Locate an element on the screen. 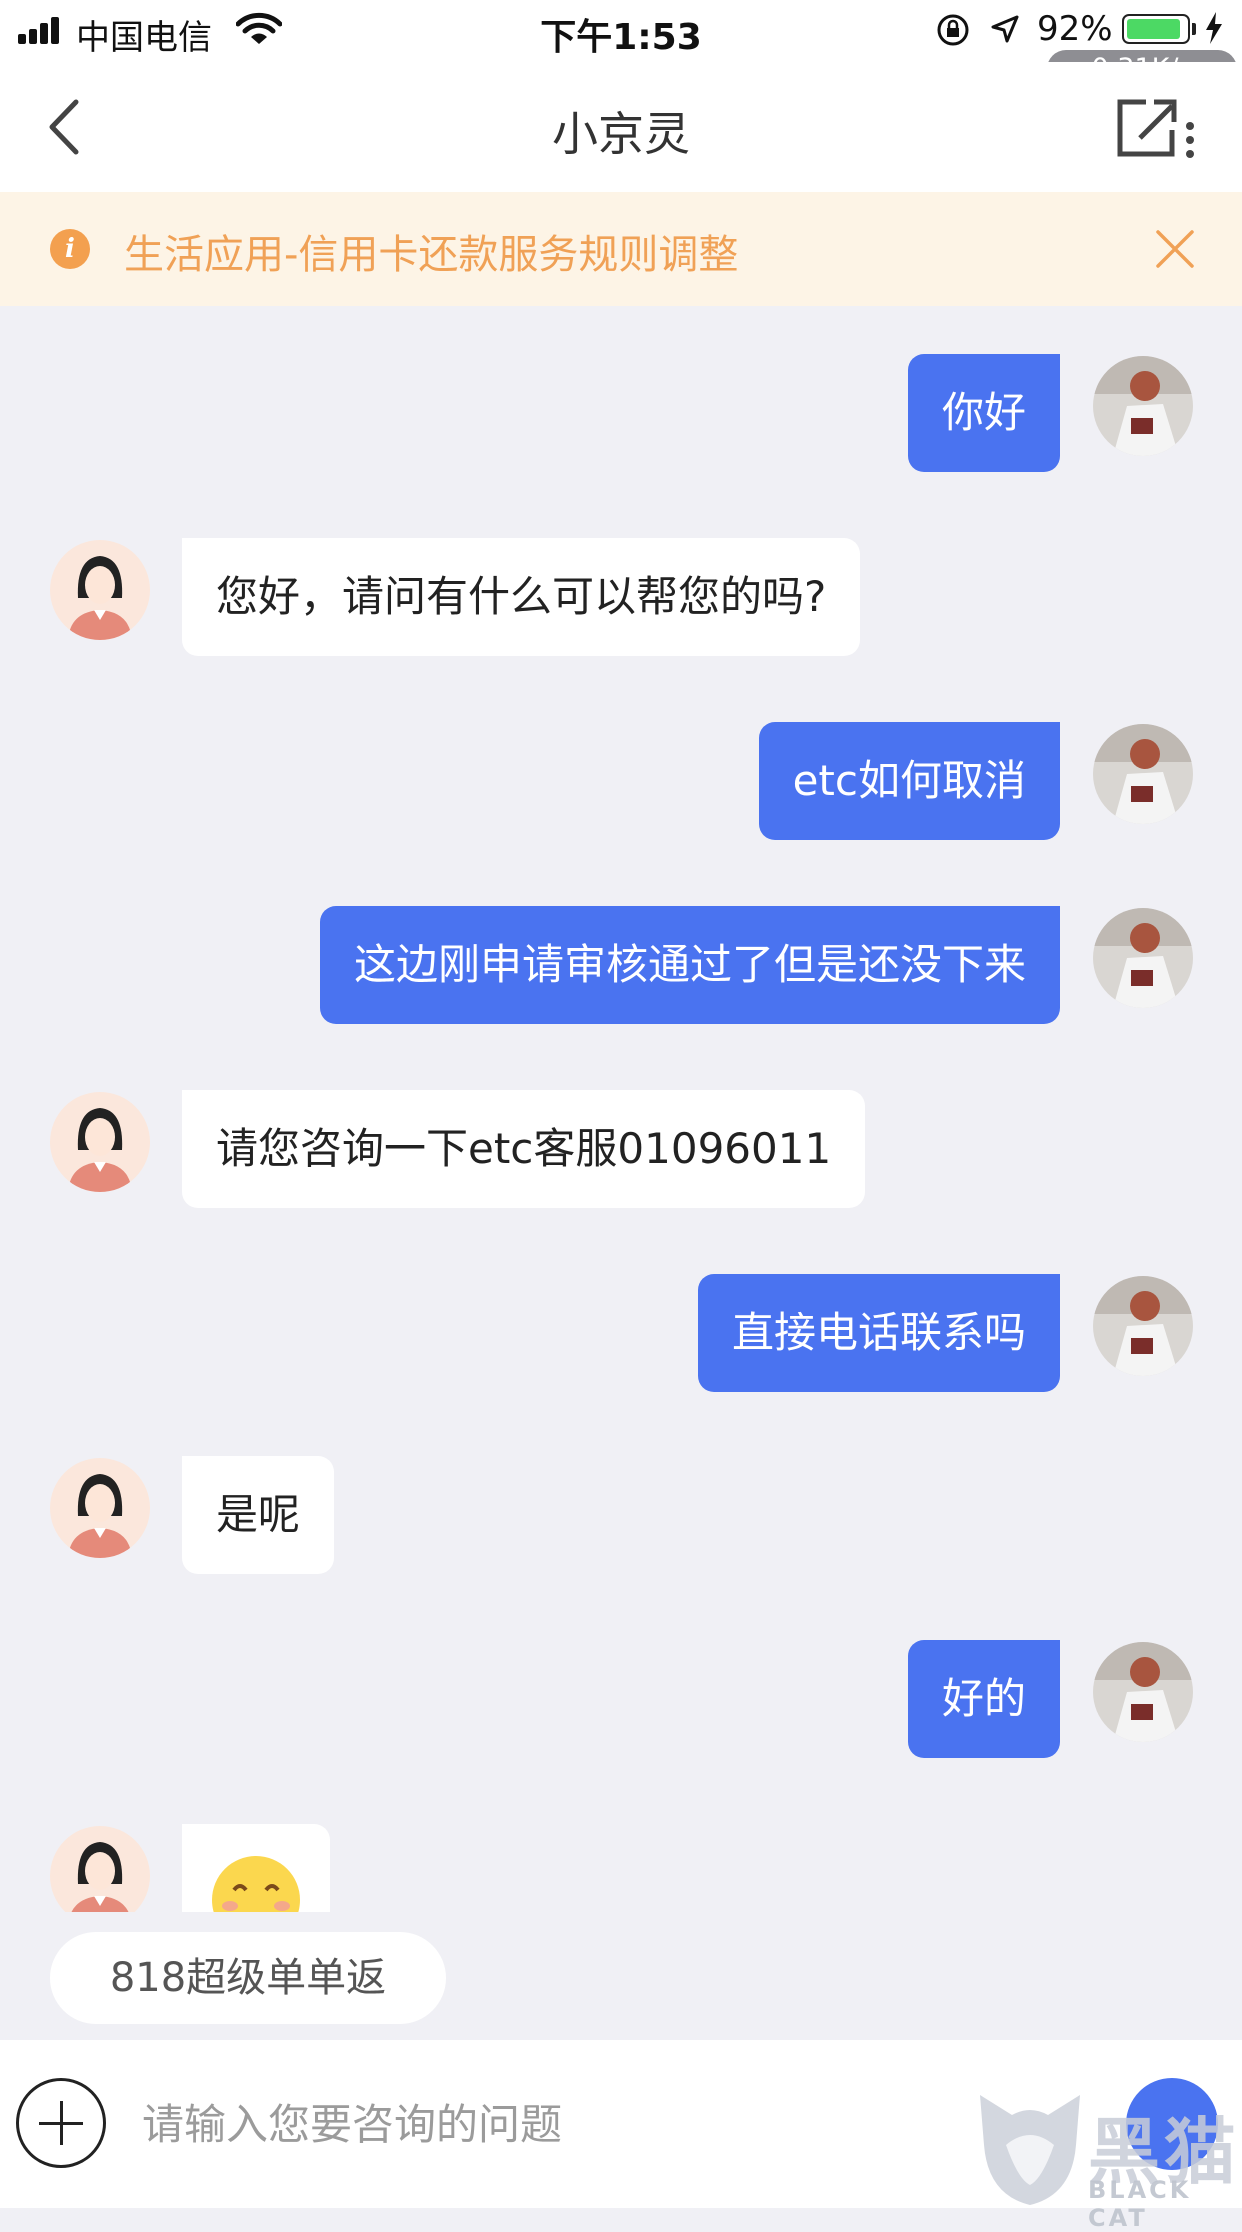 This screenshot has width=1242, height=2232. message-outgoing: 你好 is located at coordinates (621, 414).